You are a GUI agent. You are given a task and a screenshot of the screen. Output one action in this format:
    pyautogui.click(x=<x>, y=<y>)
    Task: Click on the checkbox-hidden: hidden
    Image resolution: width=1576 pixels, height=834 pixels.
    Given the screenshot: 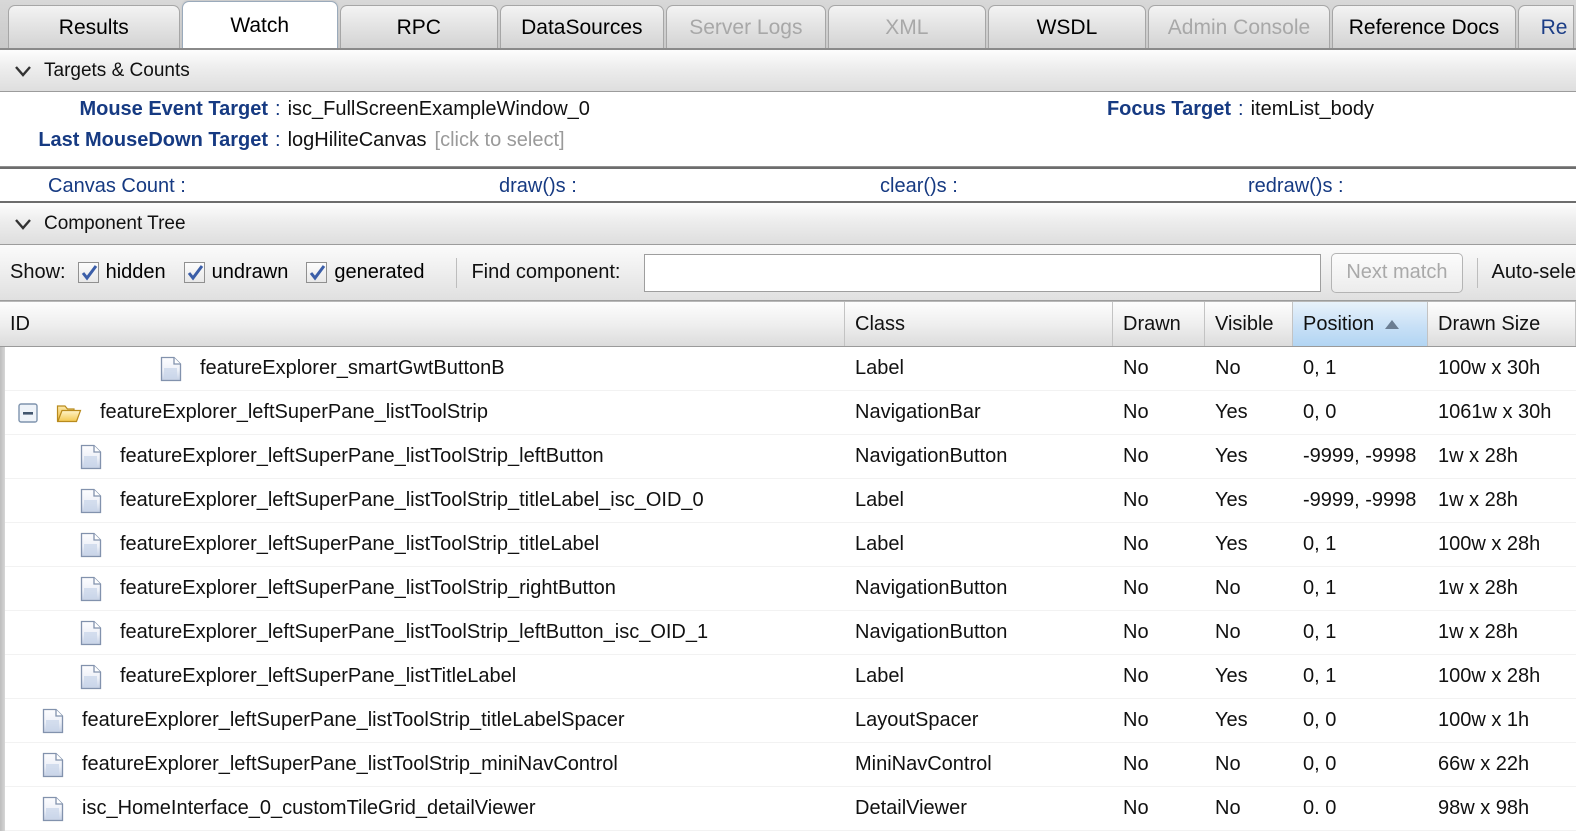 What is the action you would take?
    pyautogui.click(x=121, y=272)
    